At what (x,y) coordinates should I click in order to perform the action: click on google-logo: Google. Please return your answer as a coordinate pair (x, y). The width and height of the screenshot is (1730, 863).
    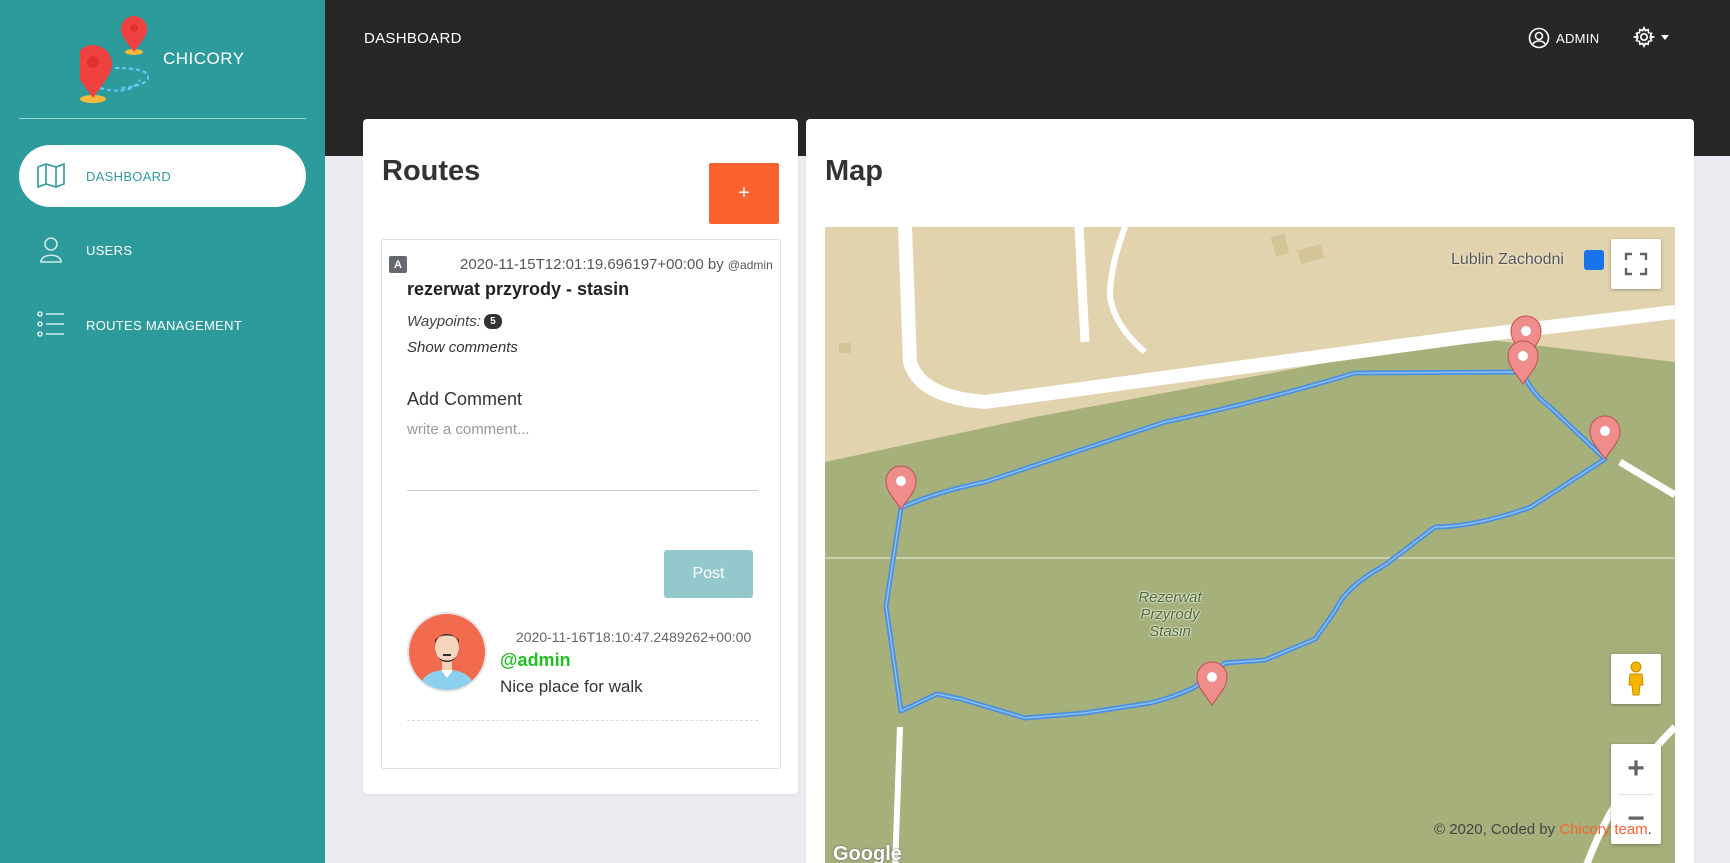
    Looking at the image, I should click on (867, 853).